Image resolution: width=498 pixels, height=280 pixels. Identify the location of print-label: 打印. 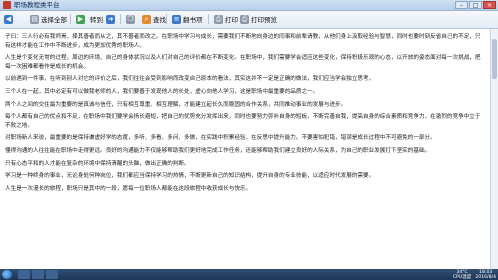
(231, 20).